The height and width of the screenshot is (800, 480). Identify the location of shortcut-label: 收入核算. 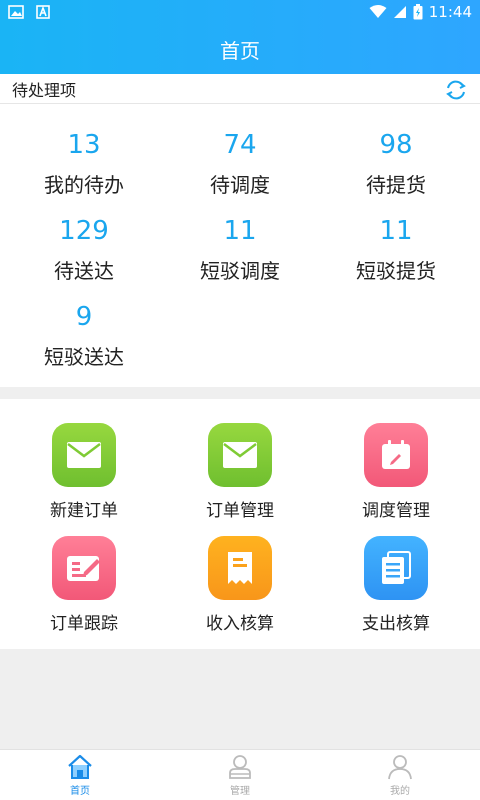
(240, 624).